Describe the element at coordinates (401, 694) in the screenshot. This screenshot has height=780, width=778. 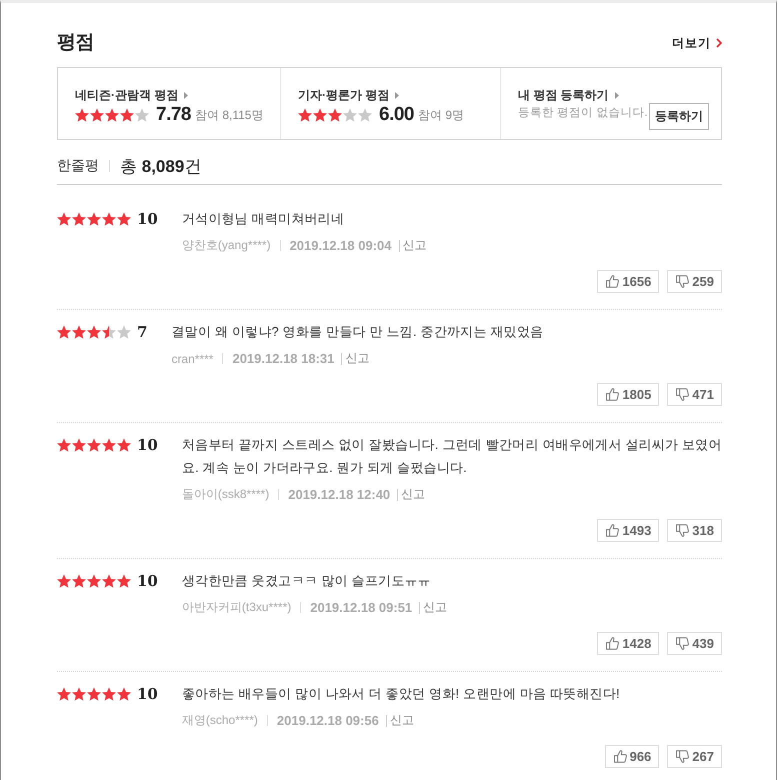
I see `review-text: 좋아하는 배우들이 많이 나와서 더 좋았던 영화! 오랜만에 마음 따뜻해진다!` at that location.